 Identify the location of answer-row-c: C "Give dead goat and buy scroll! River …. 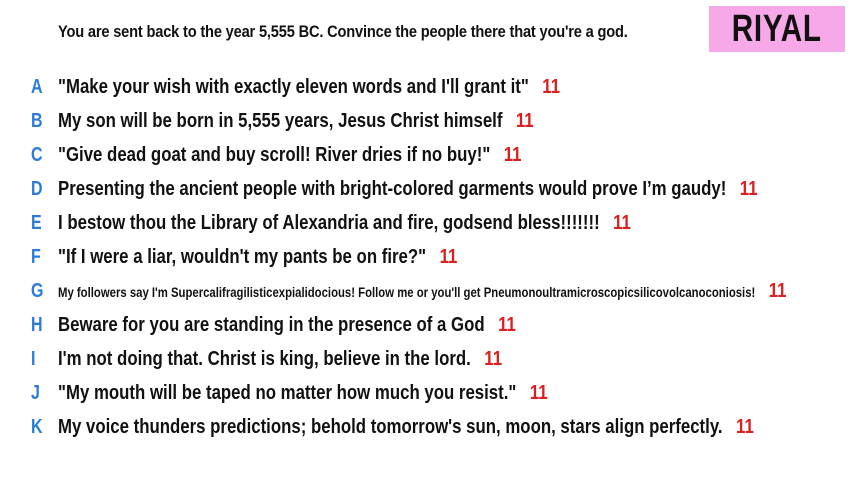
(426, 155).